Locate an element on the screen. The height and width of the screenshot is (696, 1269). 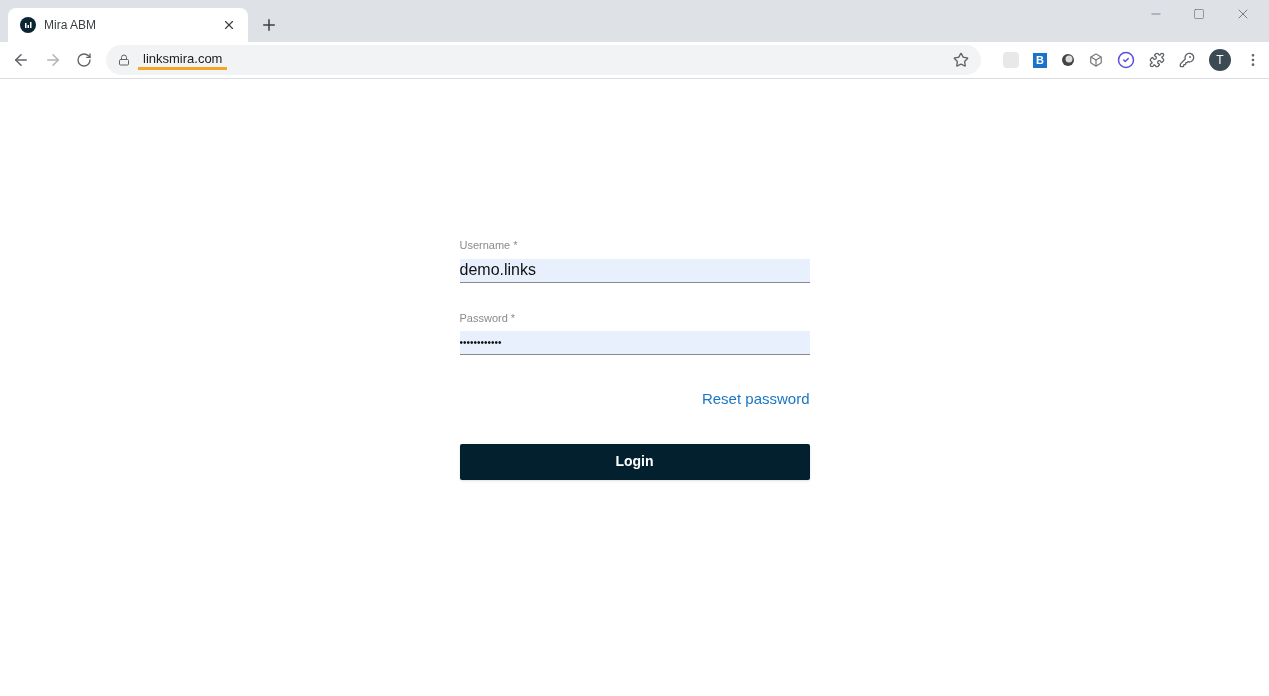
close-icon is located at coordinates (229, 25).